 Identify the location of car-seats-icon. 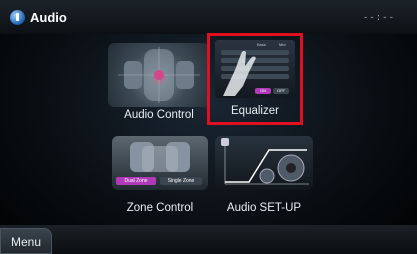
(159, 75).